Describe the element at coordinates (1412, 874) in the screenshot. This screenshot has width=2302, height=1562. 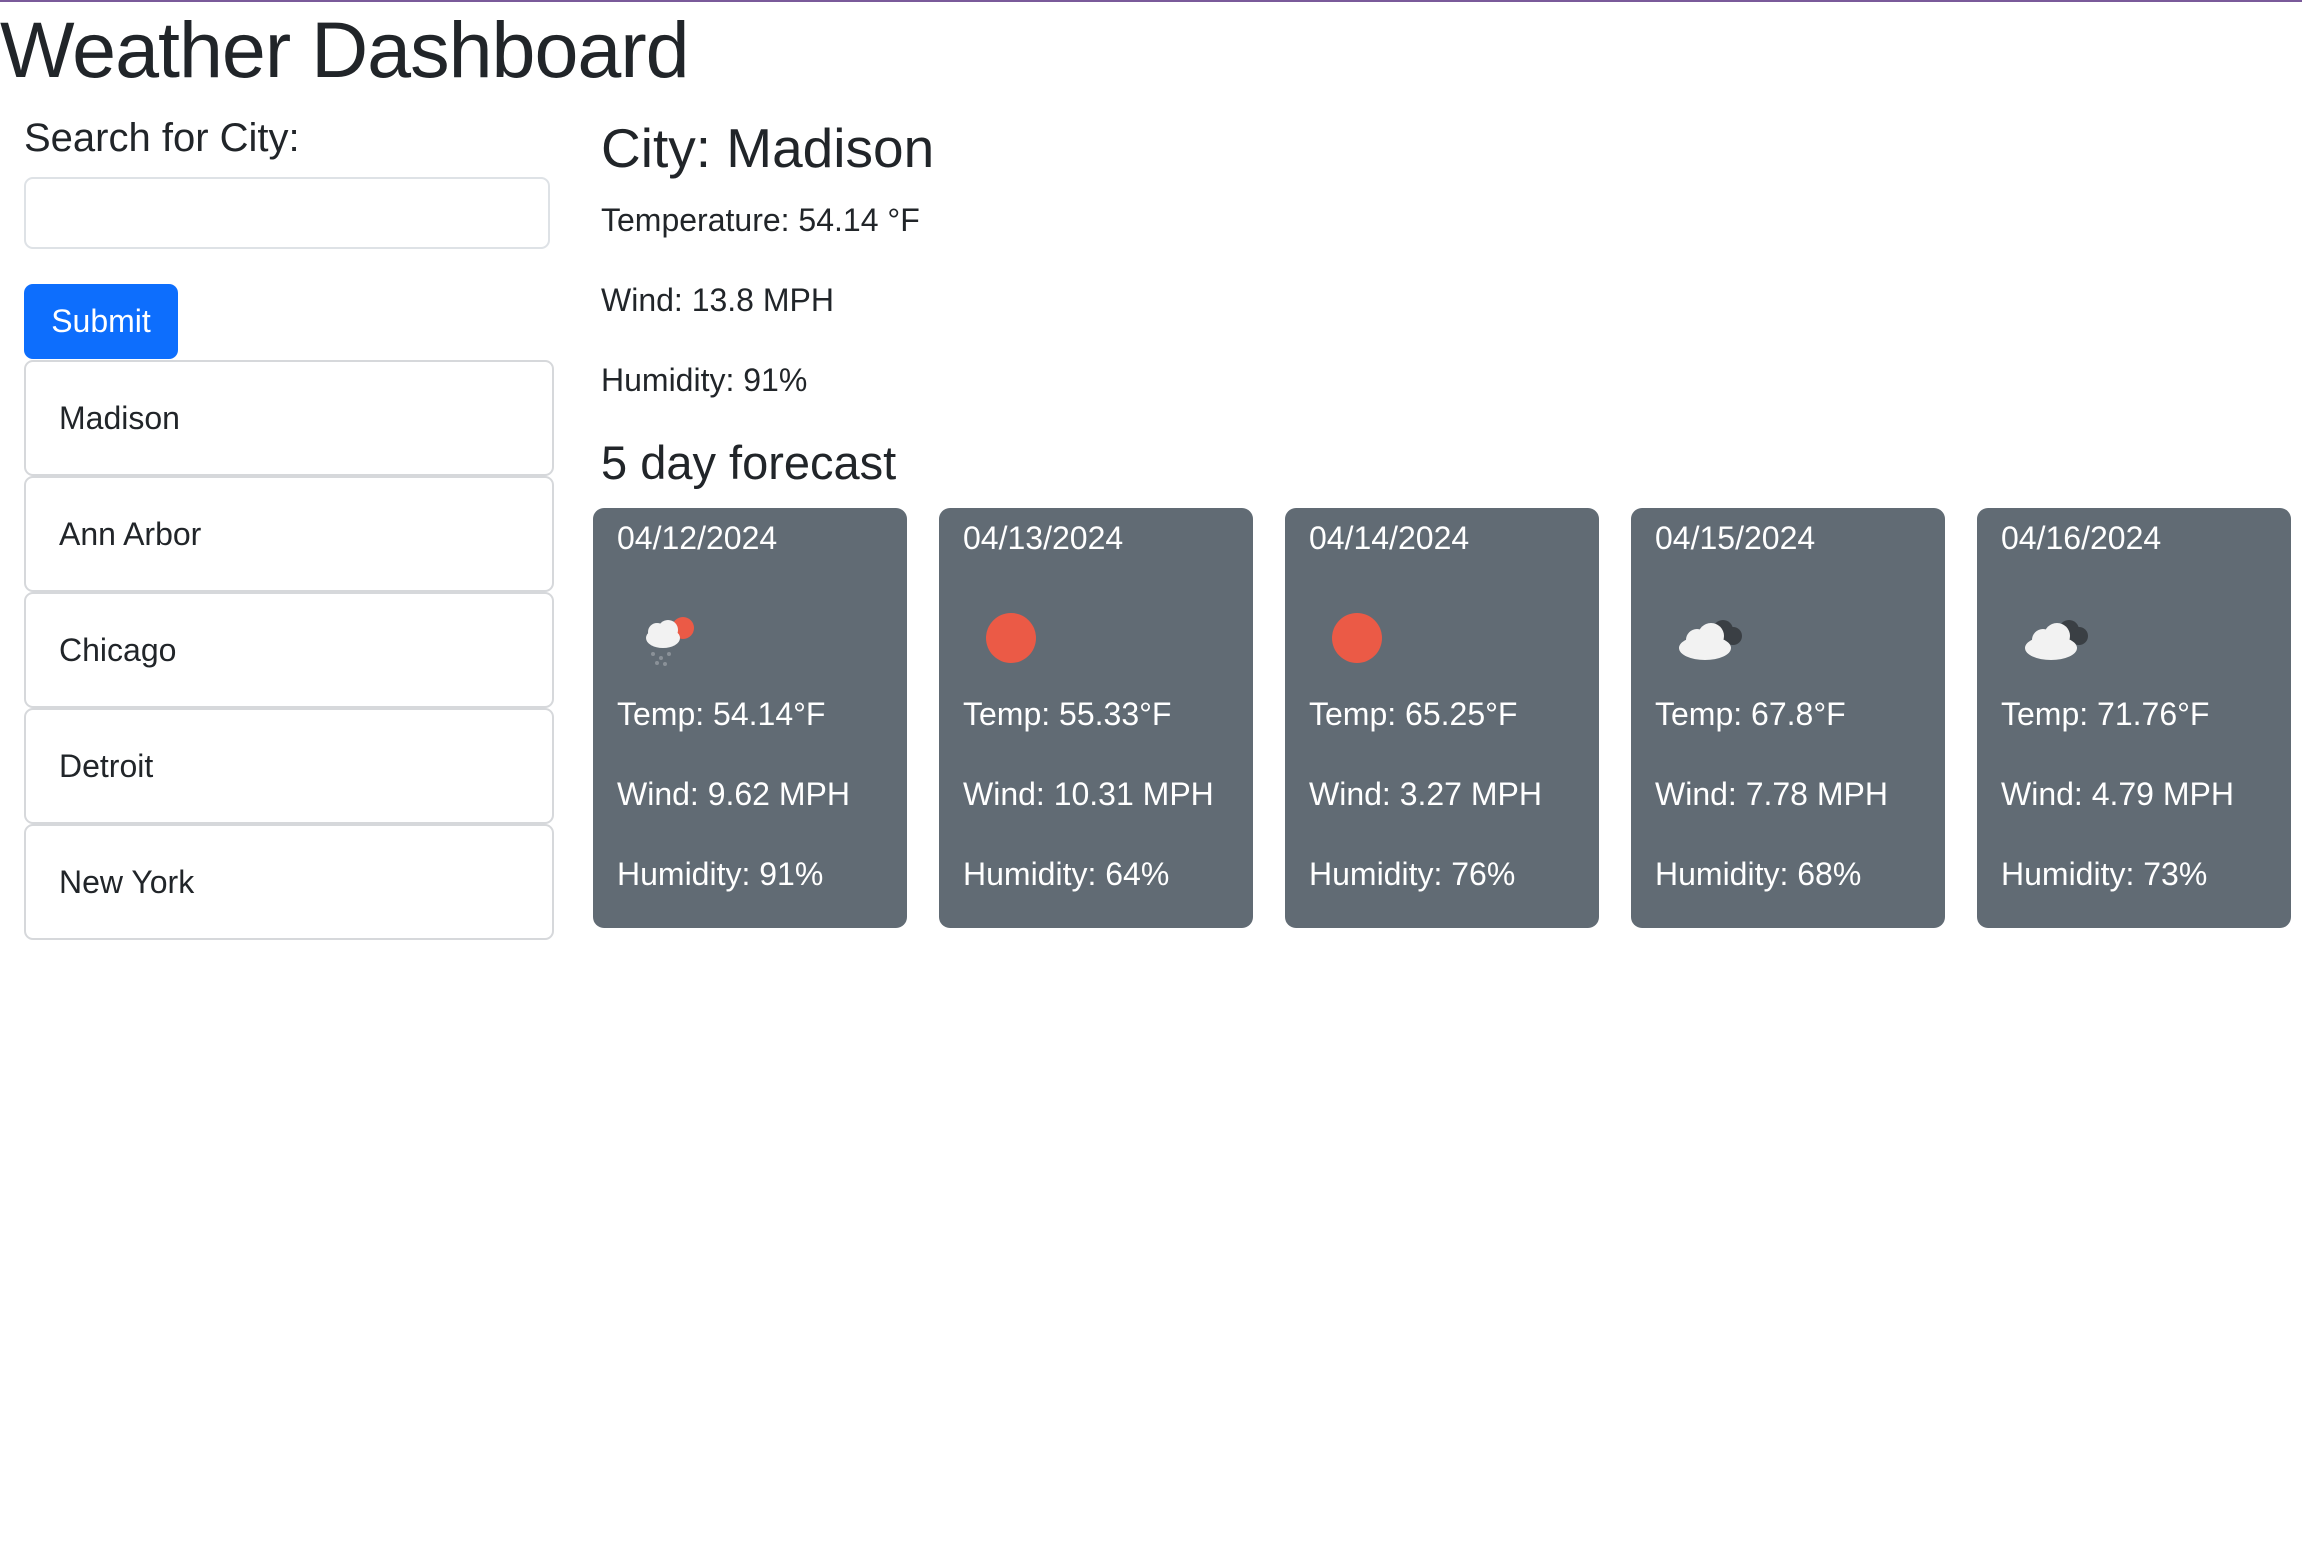
I see `forecast-humidity: Humidity: 76%` at that location.